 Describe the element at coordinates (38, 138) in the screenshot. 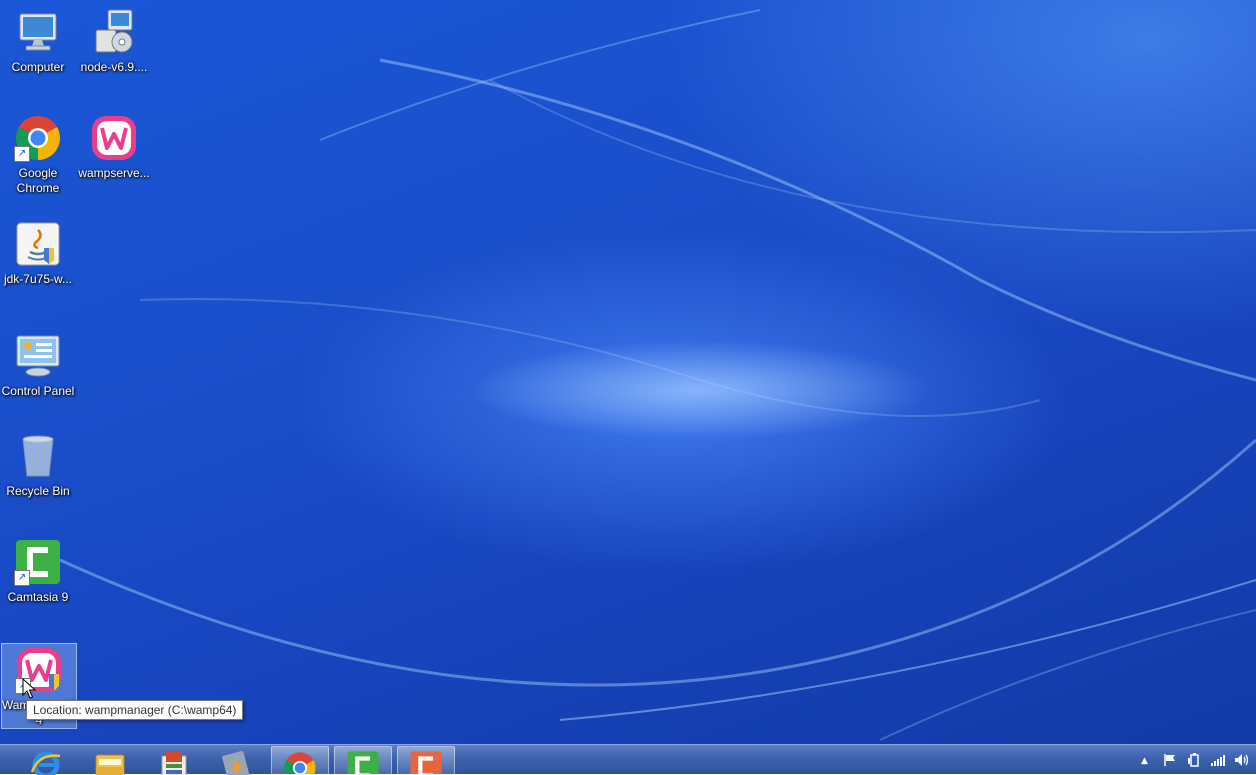

I see `google-chrome-icon: ↗` at that location.